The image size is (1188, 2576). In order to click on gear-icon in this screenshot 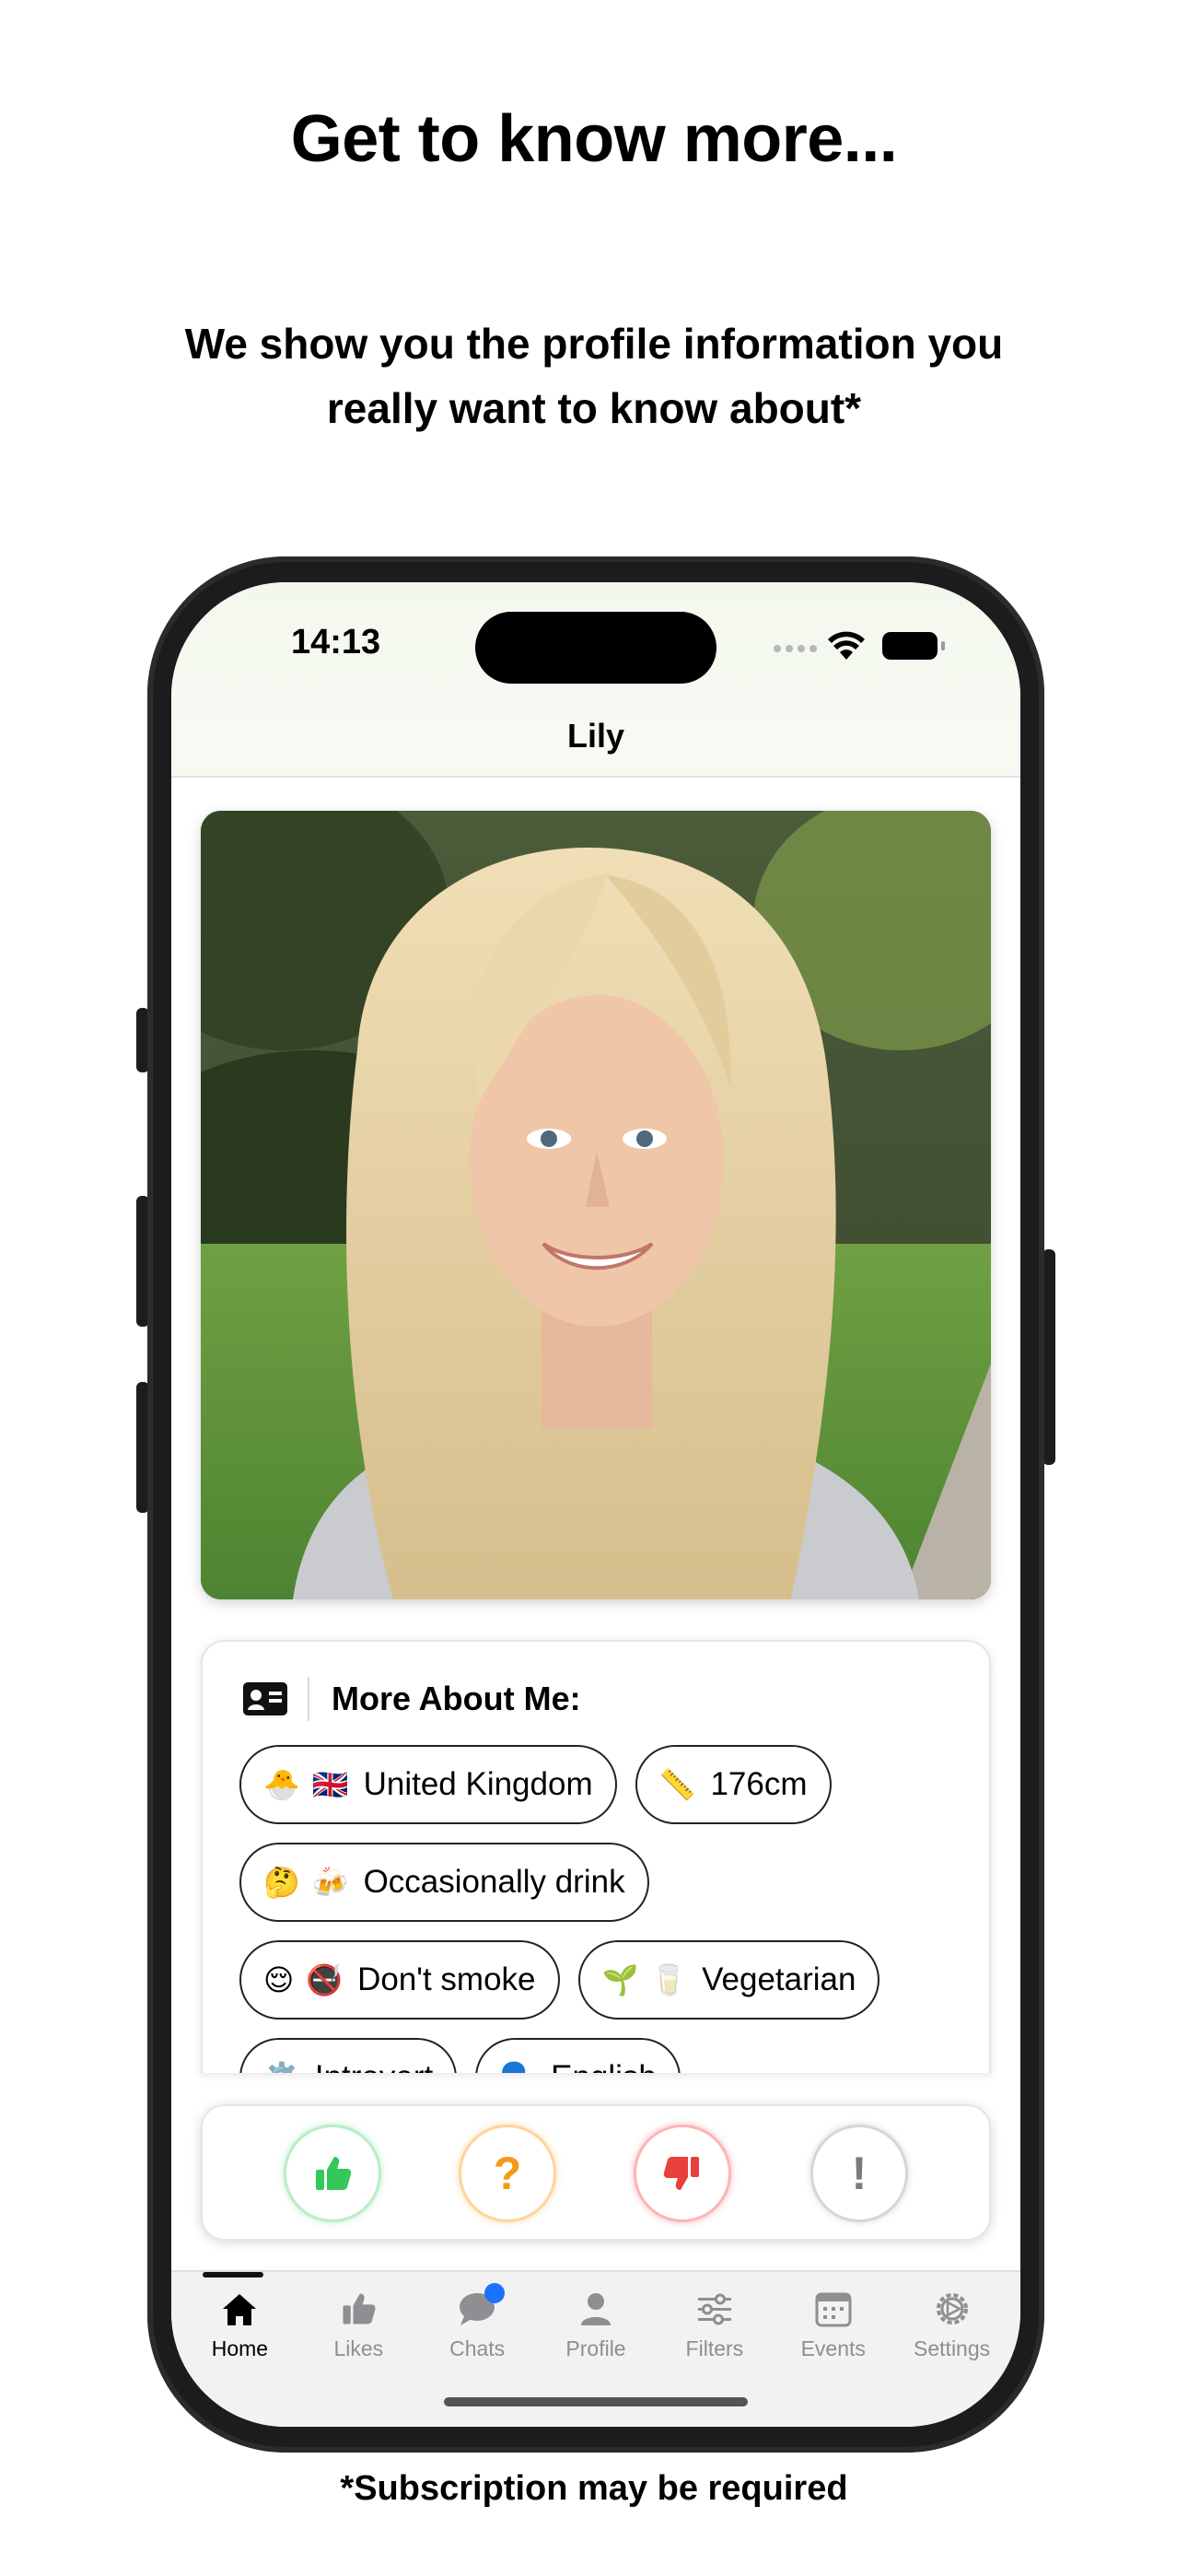, I will do `click(952, 2308)`.